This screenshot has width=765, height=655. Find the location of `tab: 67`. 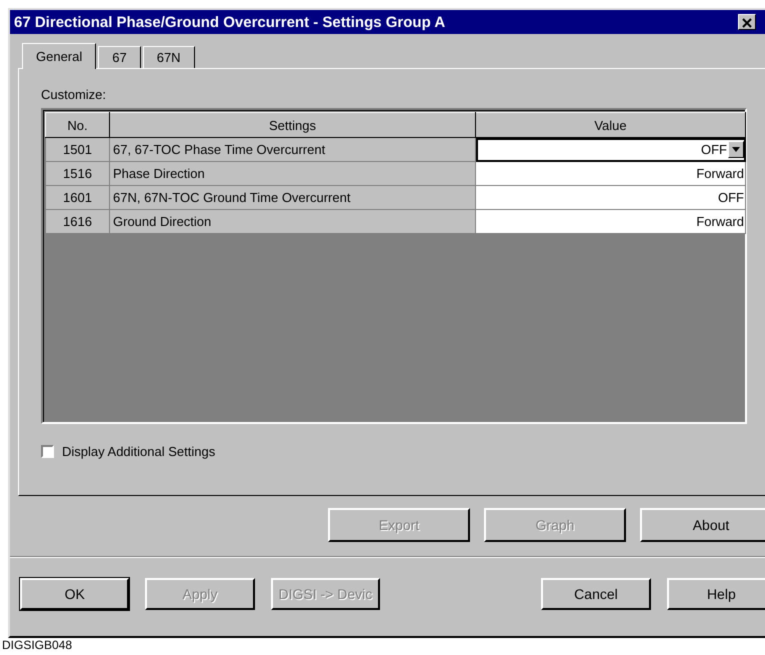

tab: 67 is located at coordinates (119, 57).